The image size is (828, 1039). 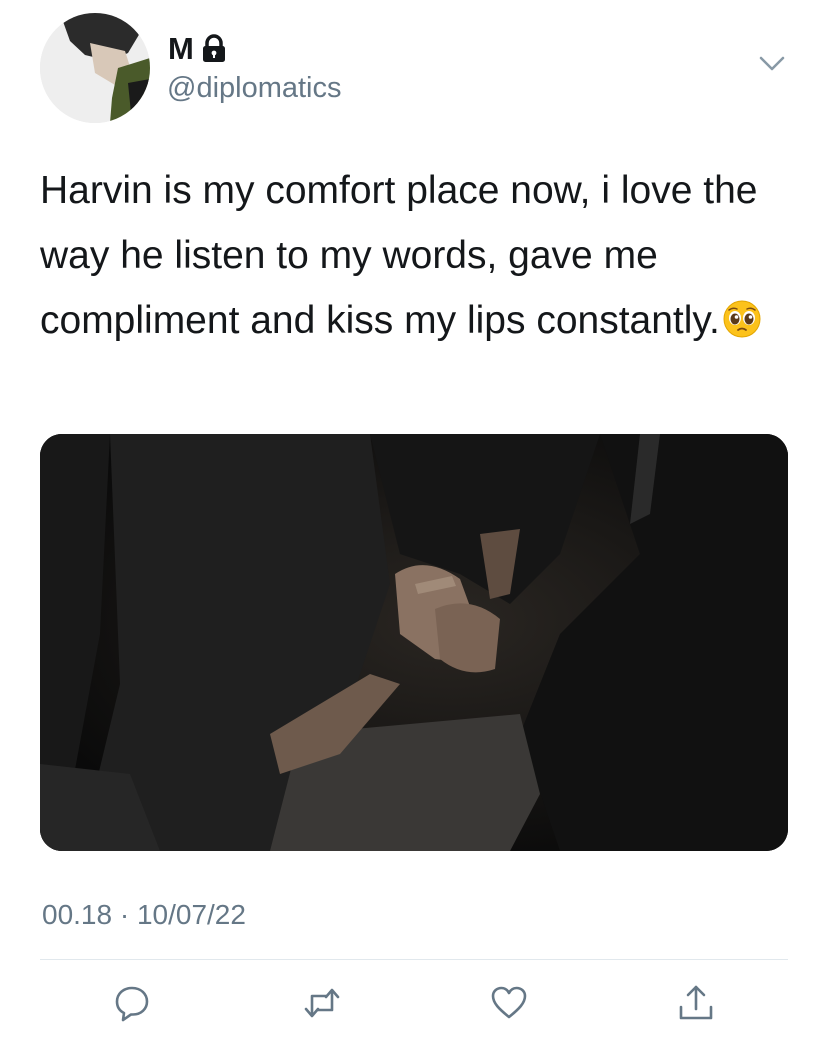 I want to click on pleading-face-emoji, so click(x=742, y=316).